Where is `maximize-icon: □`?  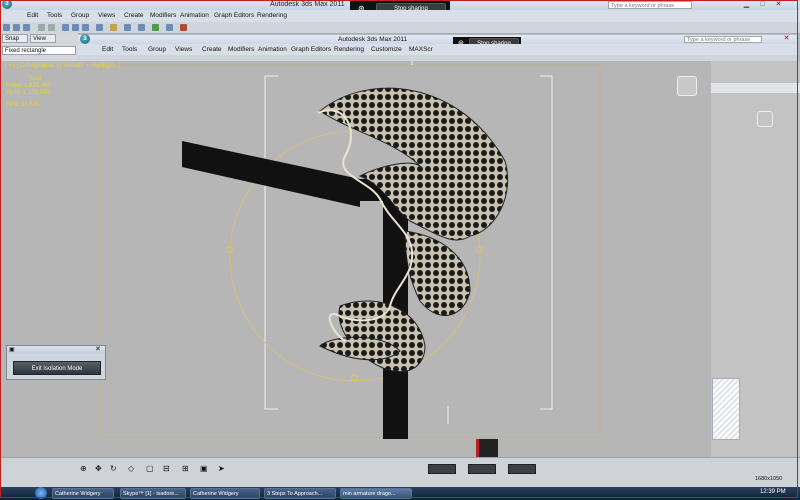 maximize-icon: □ is located at coordinates (762, 5).